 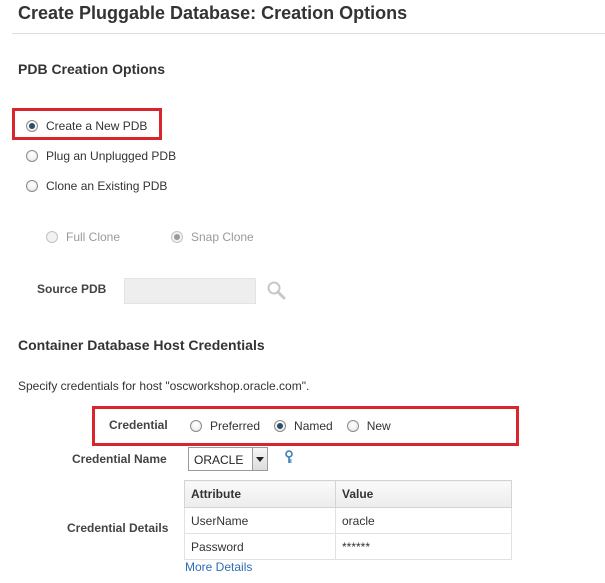 I want to click on radio-button-preferred, so click(x=196, y=426).